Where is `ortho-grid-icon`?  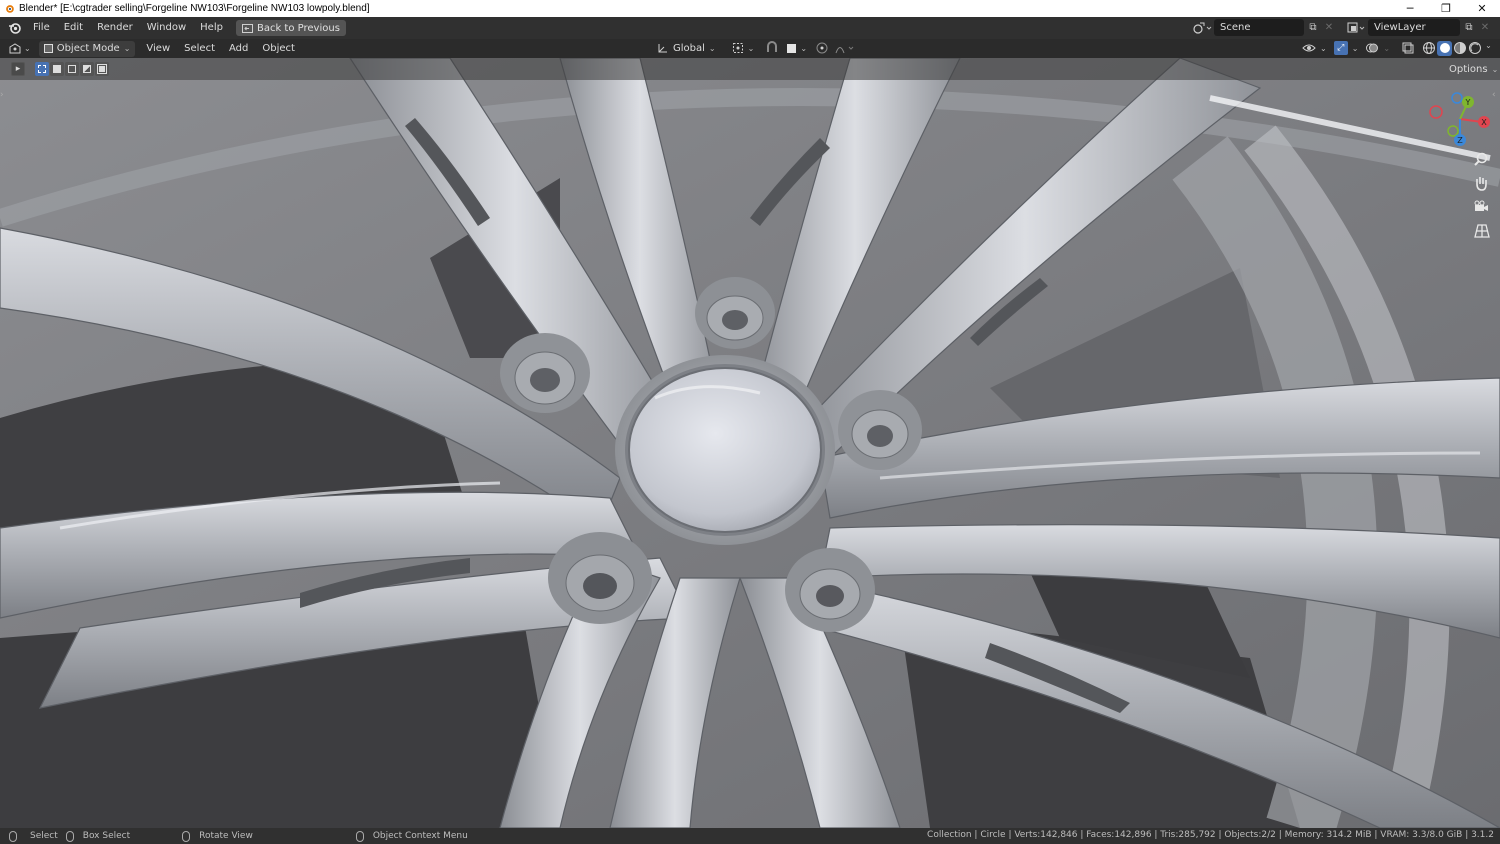
ortho-grid-icon is located at coordinates (1481, 231).